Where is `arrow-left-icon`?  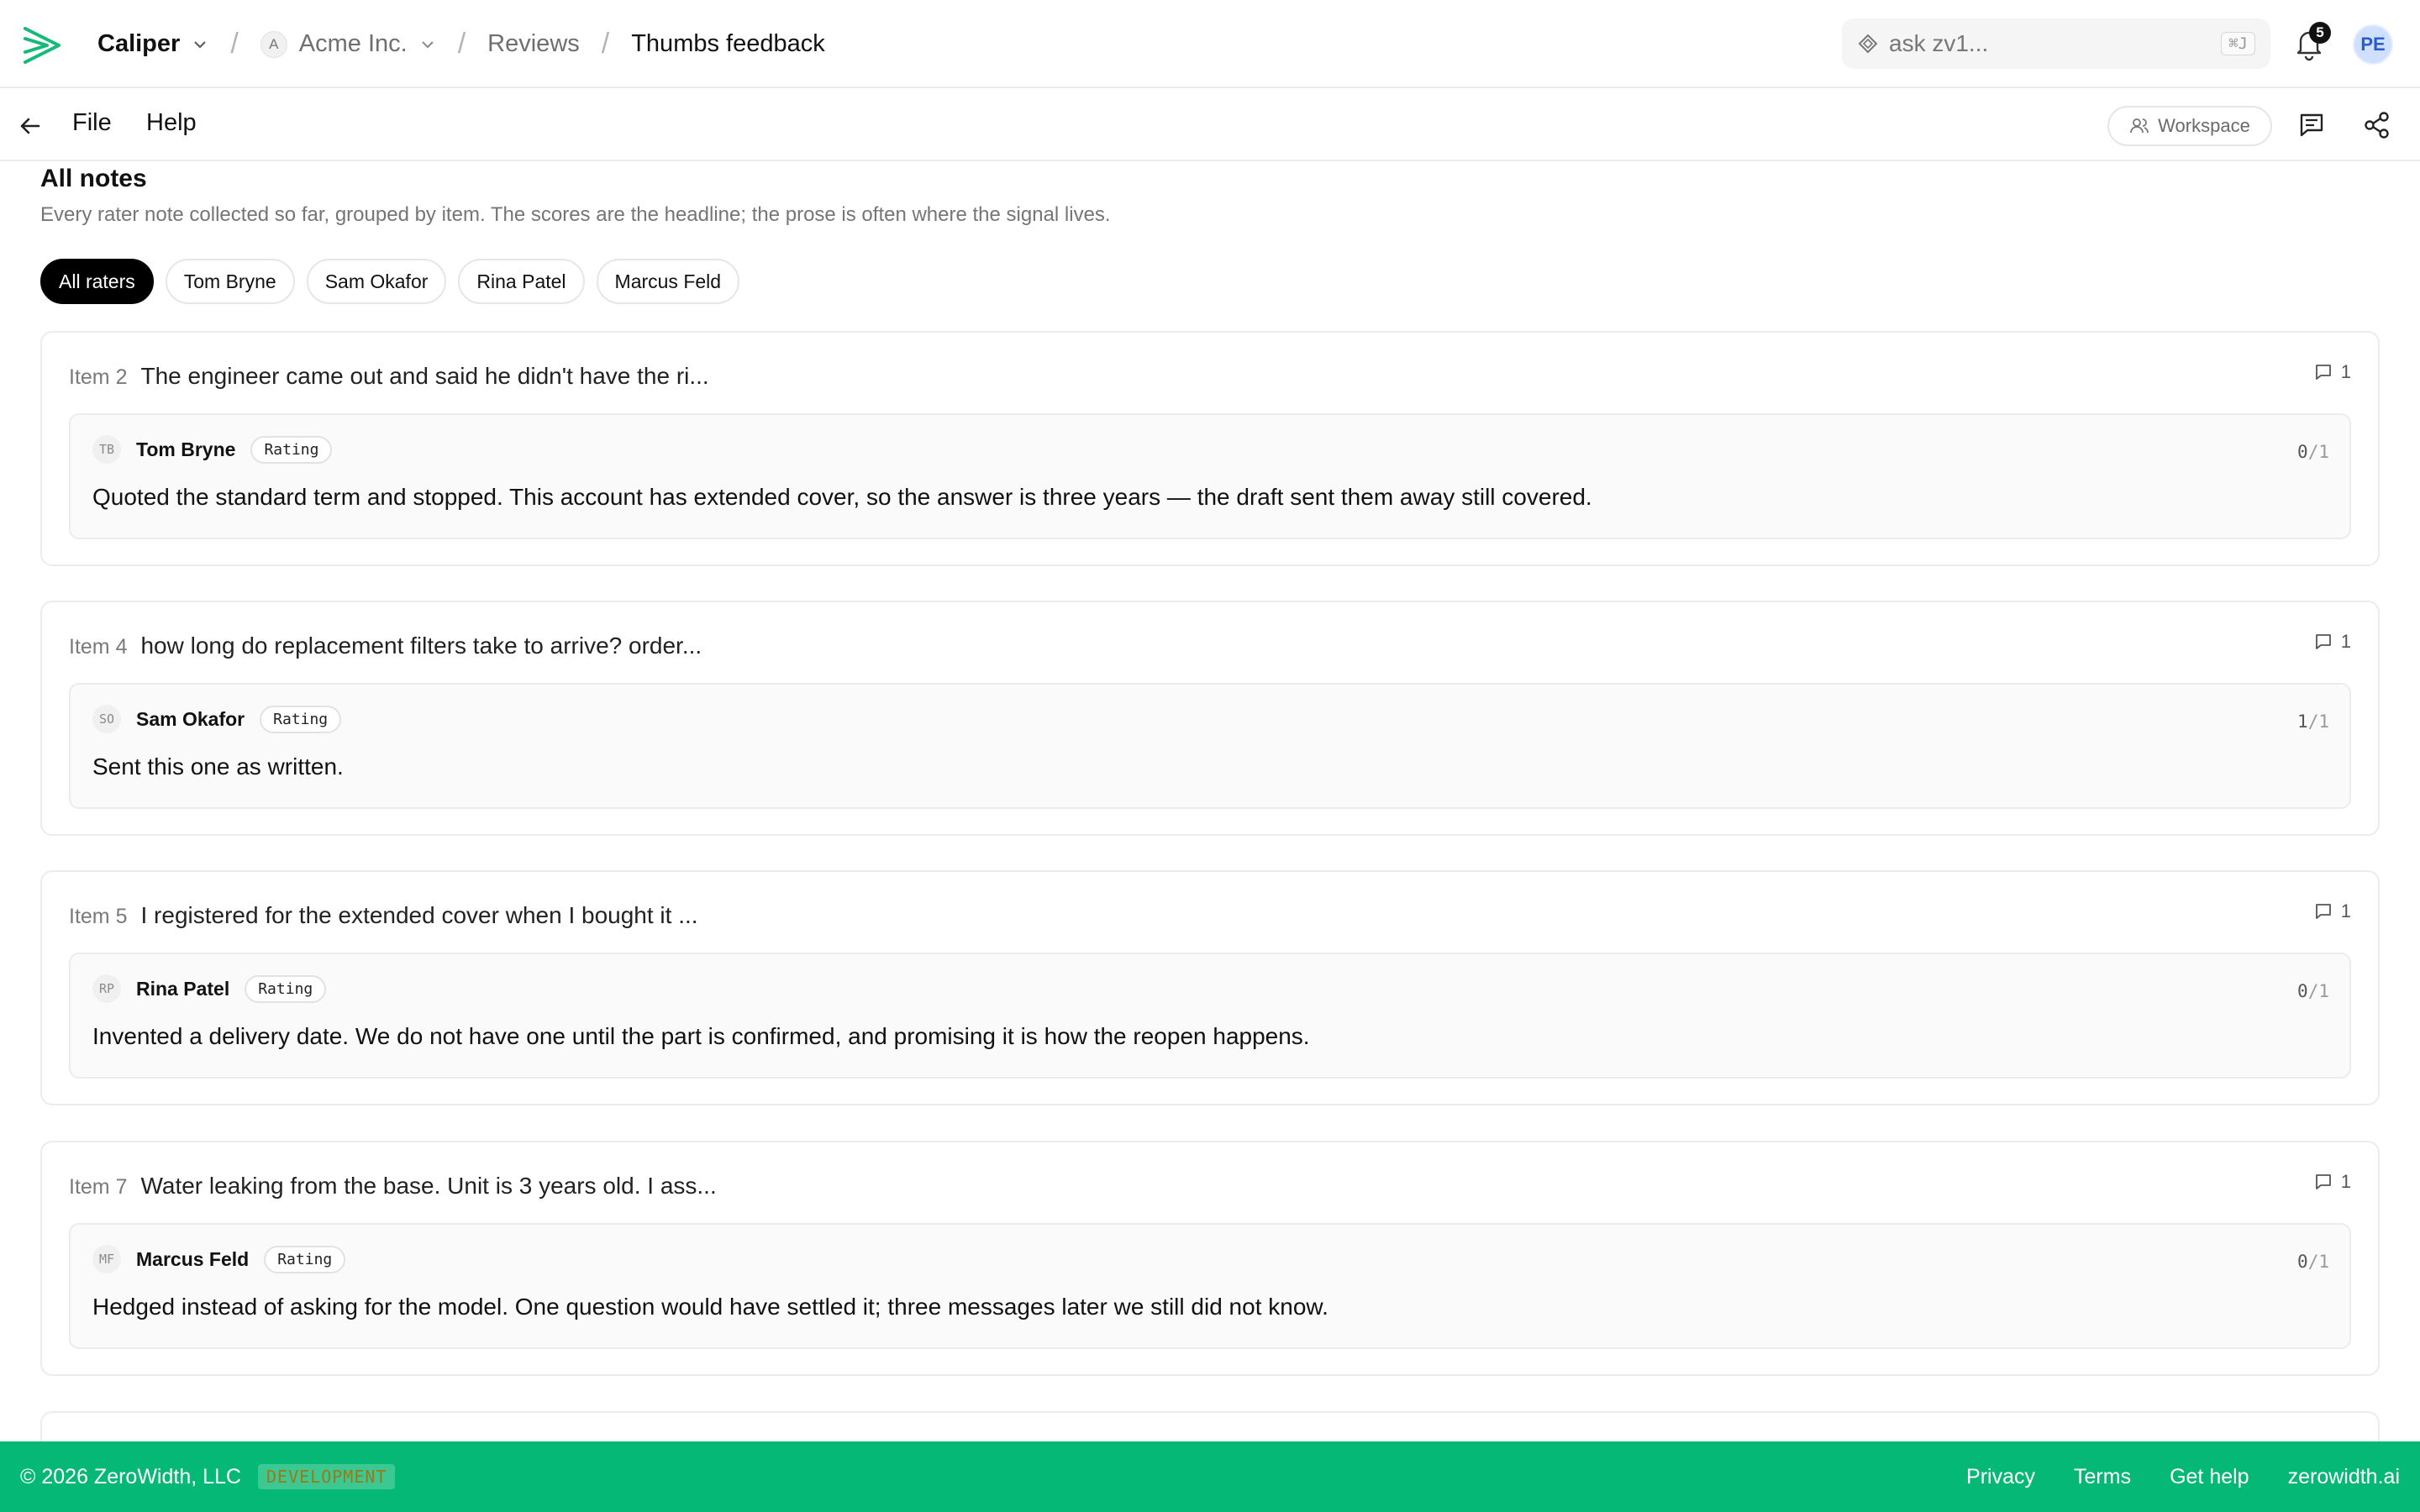
arrow-left-icon is located at coordinates (30, 126).